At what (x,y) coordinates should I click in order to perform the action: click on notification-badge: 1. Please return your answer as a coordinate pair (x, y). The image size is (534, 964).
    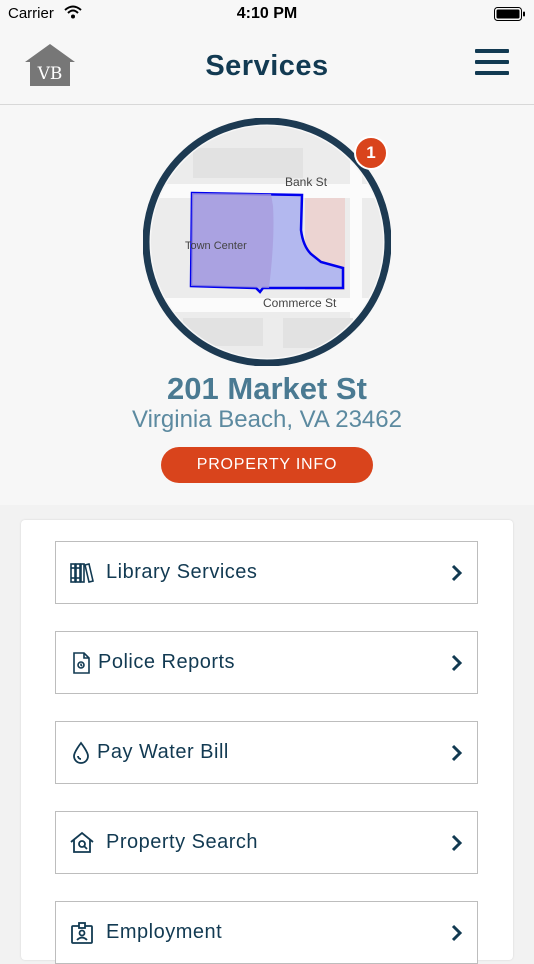
    Looking at the image, I should click on (371, 153).